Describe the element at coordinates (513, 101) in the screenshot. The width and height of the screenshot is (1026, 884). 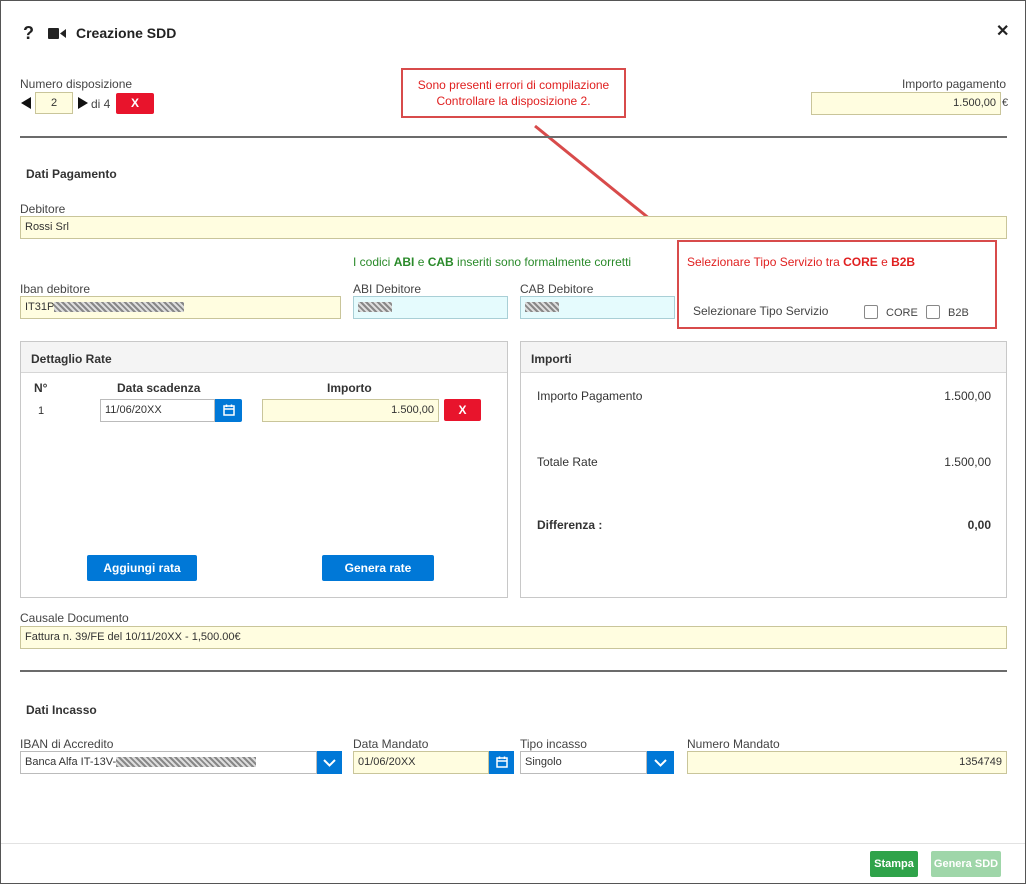
I see `error-line-2: Controllare la disposizione 2.` at that location.